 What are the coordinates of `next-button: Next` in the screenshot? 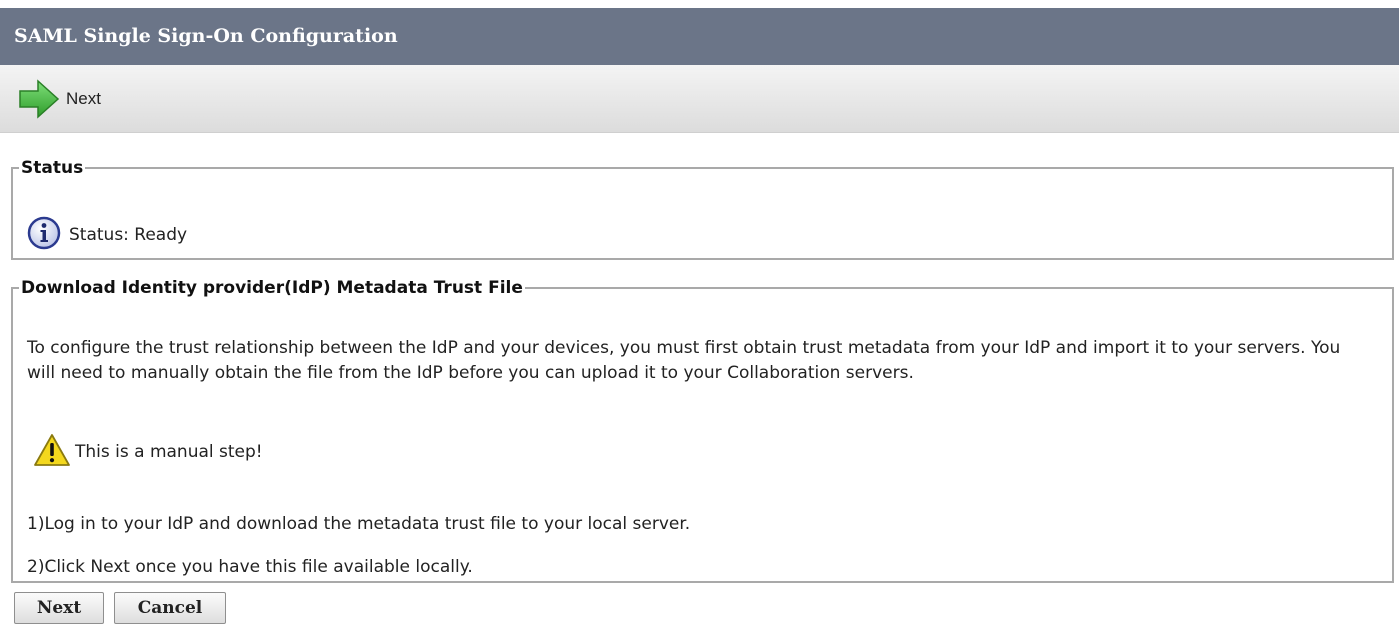 It's located at (59, 608).